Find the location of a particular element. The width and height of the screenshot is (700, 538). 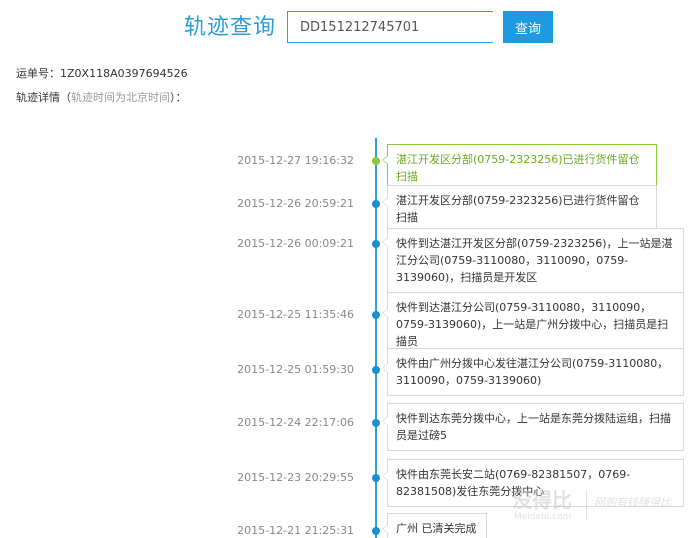

entry-time: 2015-12-27 19:16:32 is located at coordinates (295, 160).